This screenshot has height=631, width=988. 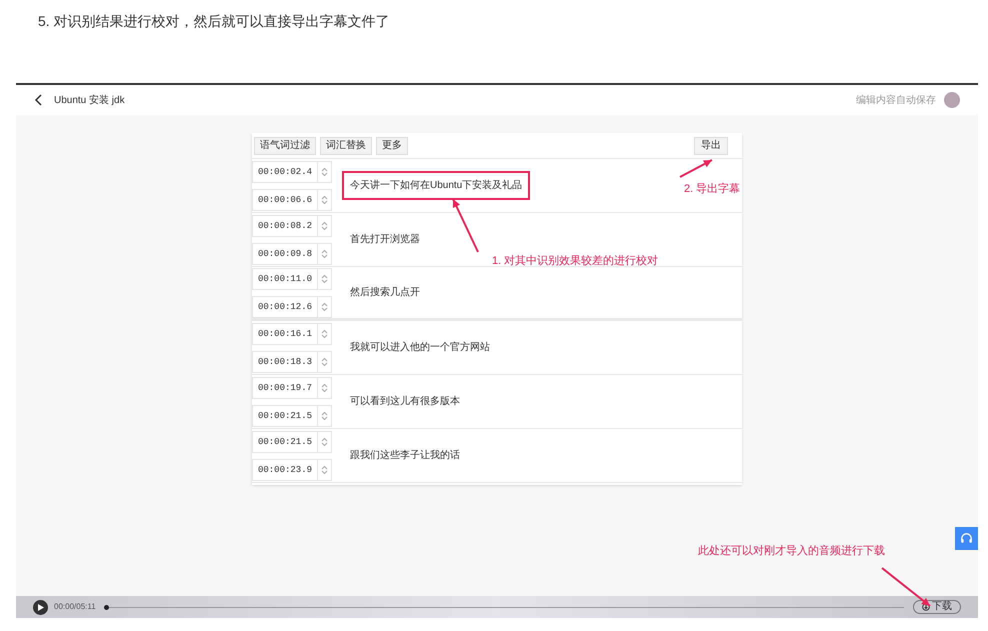 I want to click on document-title: Ubuntu 安装 jdk, so click(x=89, y=101).